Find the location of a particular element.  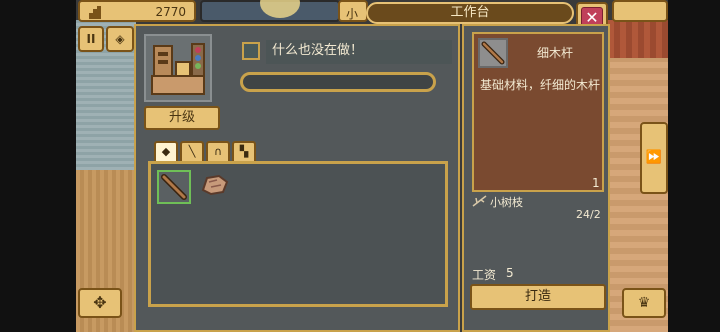

coin-stack-icon is located at coordinates (95, 12).